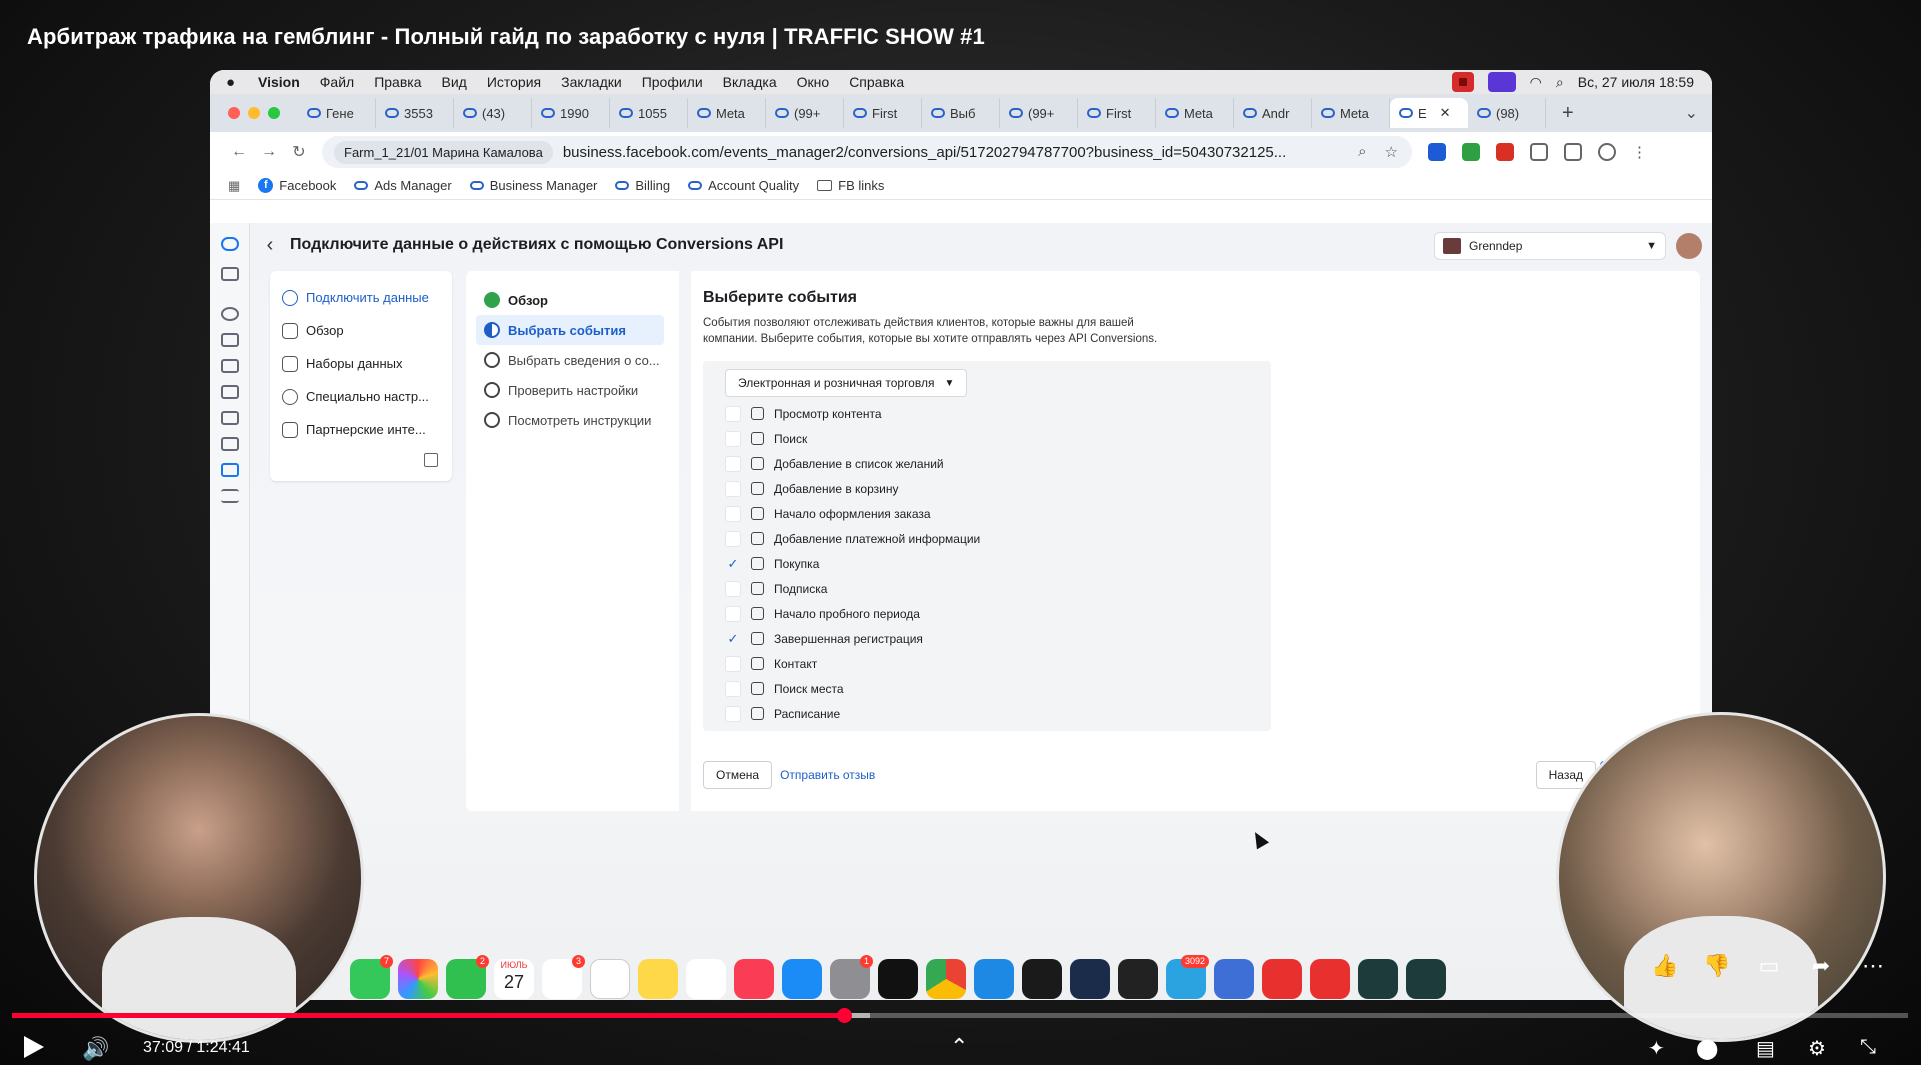 This screenshot has width=1921, height=1065. I want to click on audiences-icon, so click(230, 392).